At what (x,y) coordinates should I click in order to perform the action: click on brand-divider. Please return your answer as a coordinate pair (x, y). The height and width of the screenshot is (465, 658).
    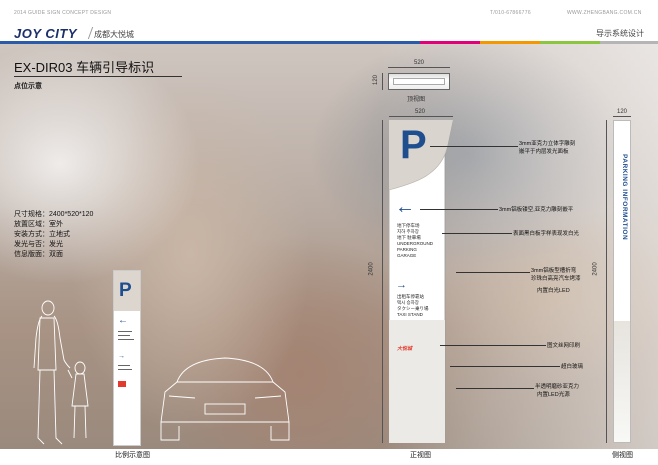
    Looking at the image, I should click on (86, 33).